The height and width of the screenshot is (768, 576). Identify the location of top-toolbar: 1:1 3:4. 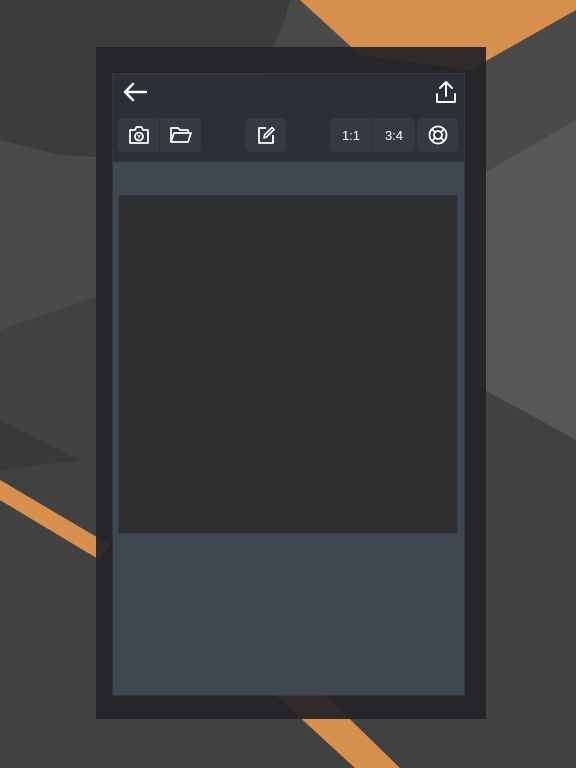
(288, 118).